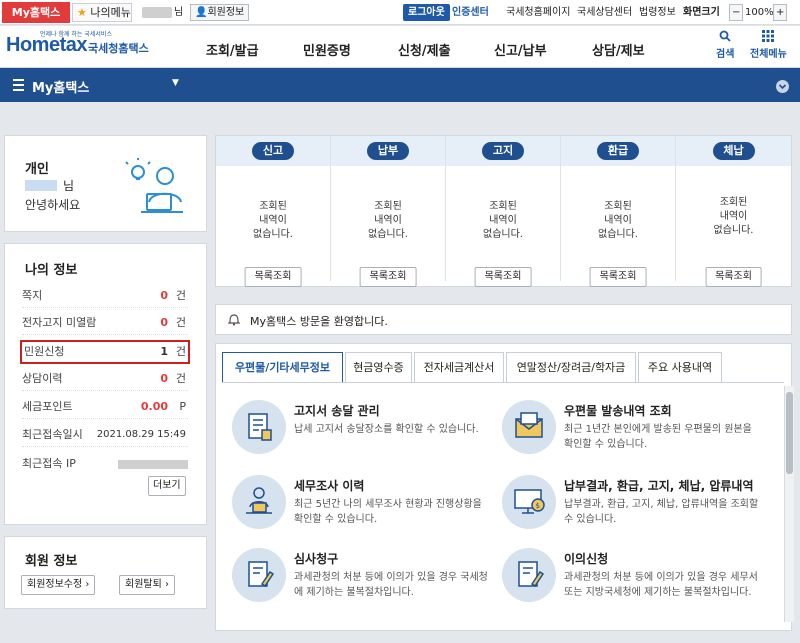  Describe the element at coordinates (201, 12) in the screenshot. I see `person-icon: 👤` at that location.